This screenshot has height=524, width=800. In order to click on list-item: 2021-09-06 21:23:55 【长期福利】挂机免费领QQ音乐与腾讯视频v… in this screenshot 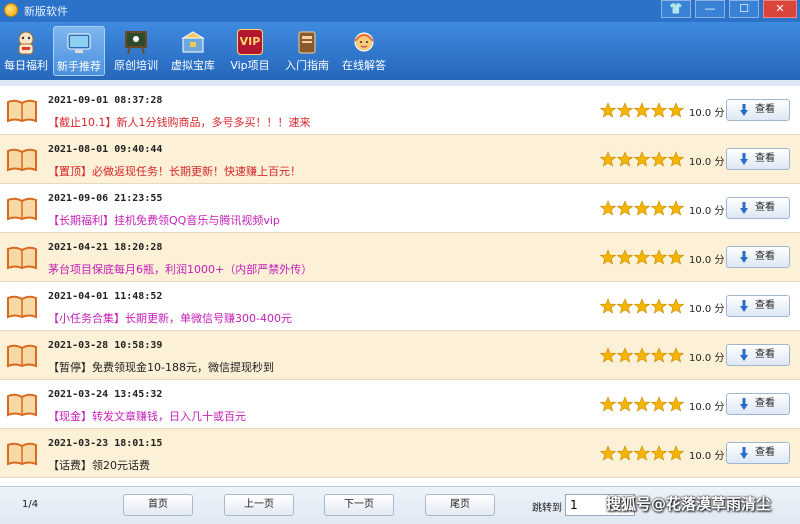, I will do `click(400, 208)`.